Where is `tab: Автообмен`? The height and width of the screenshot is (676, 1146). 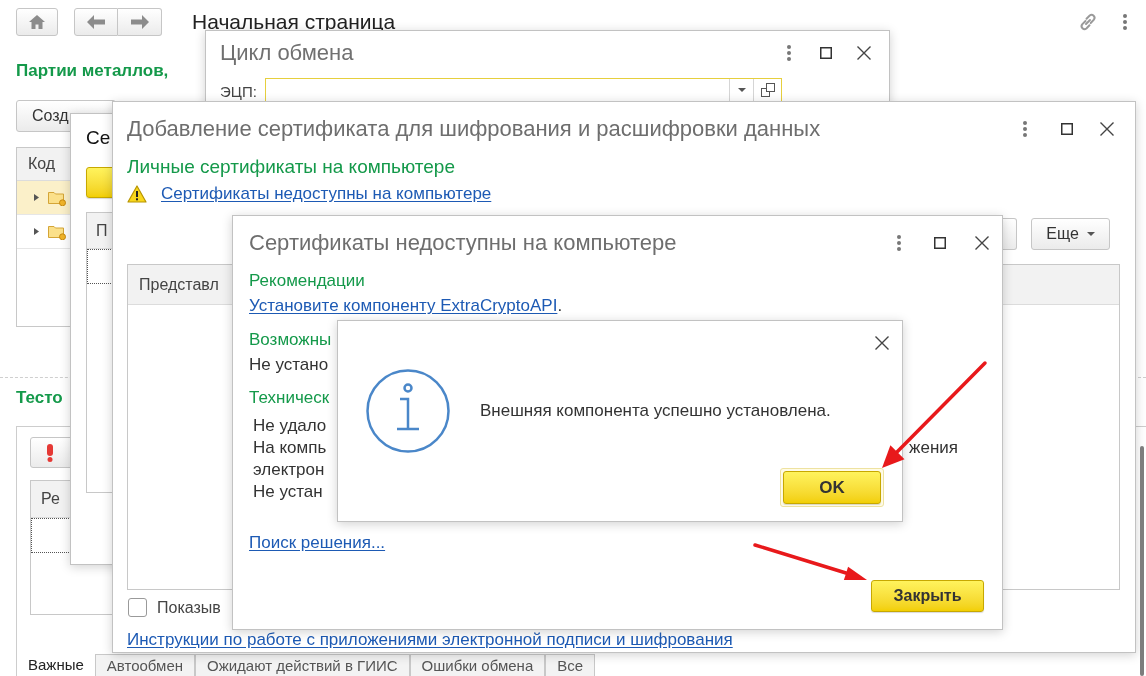 tab: Автообмен is located at coordinates (145, 665).